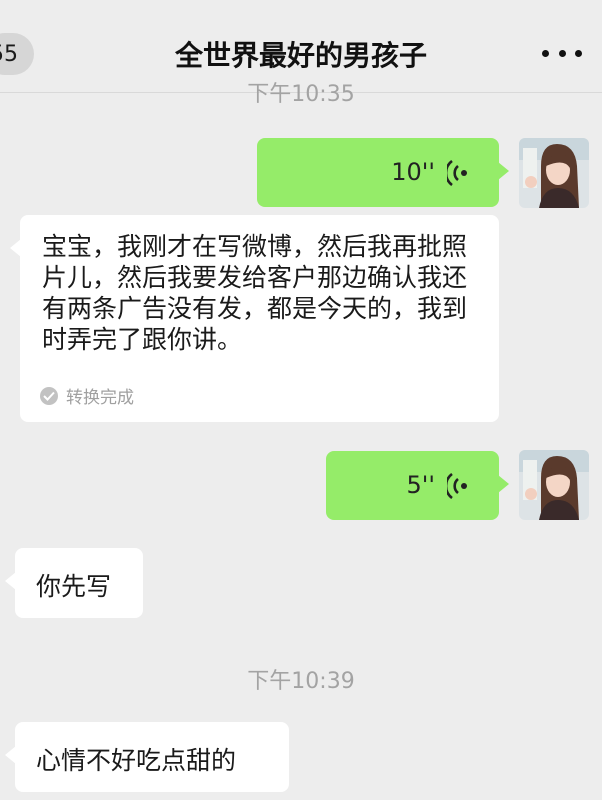  Describe the element at coordinates (562, 53) in the screenshot. I see `more-dots-icon` at that location.